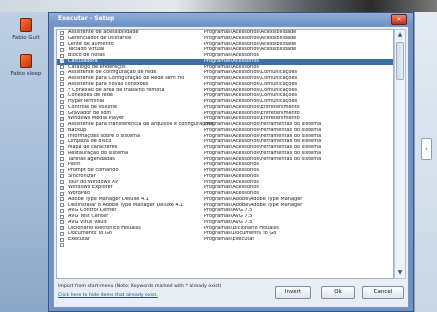 Image resolution: width=437 pixels, height=312 pixels. What do you see at coordinates (86, 18) in the screenshot?
I see `window-title: Executar - Setup` at bounding box center [86, 18].